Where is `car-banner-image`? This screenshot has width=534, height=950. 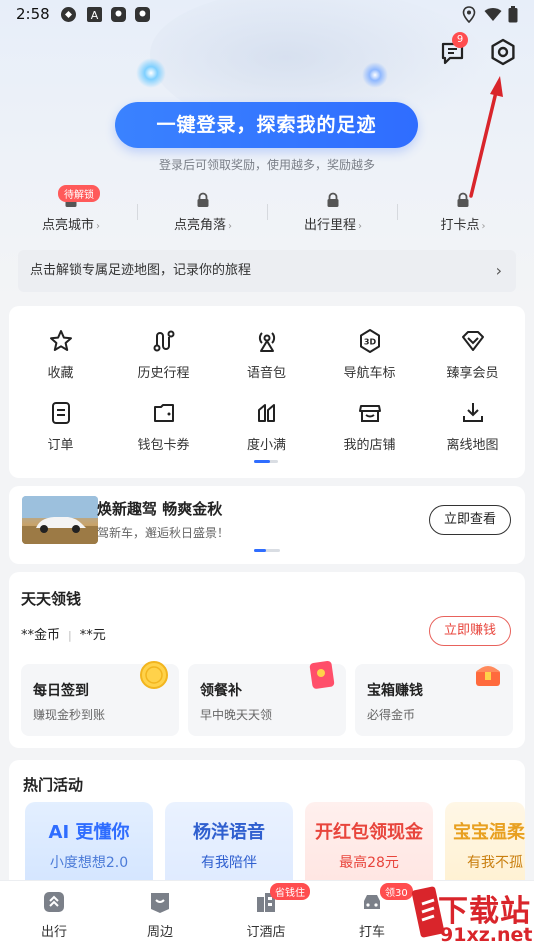 car-banner-image is located at coordinates (60, 520).